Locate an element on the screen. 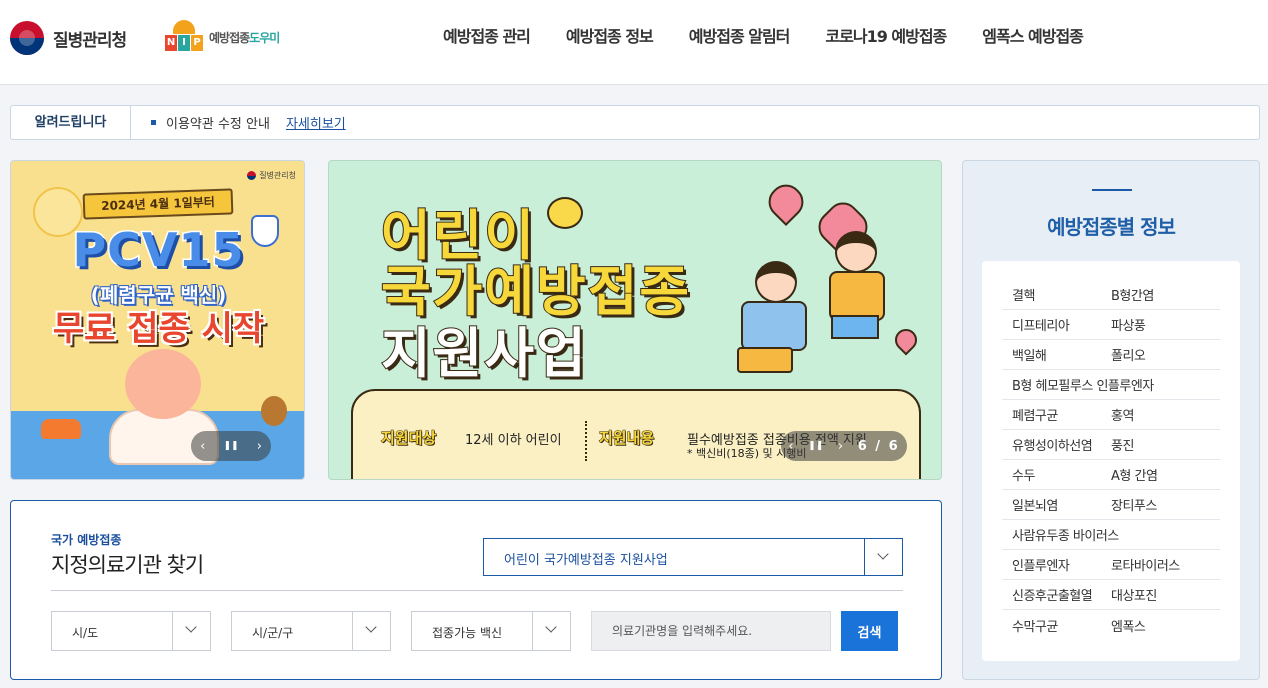 The height and width of the screenshot is (688, 1268). vaccine-link: 수두 is located at coordinates (1056, 474).